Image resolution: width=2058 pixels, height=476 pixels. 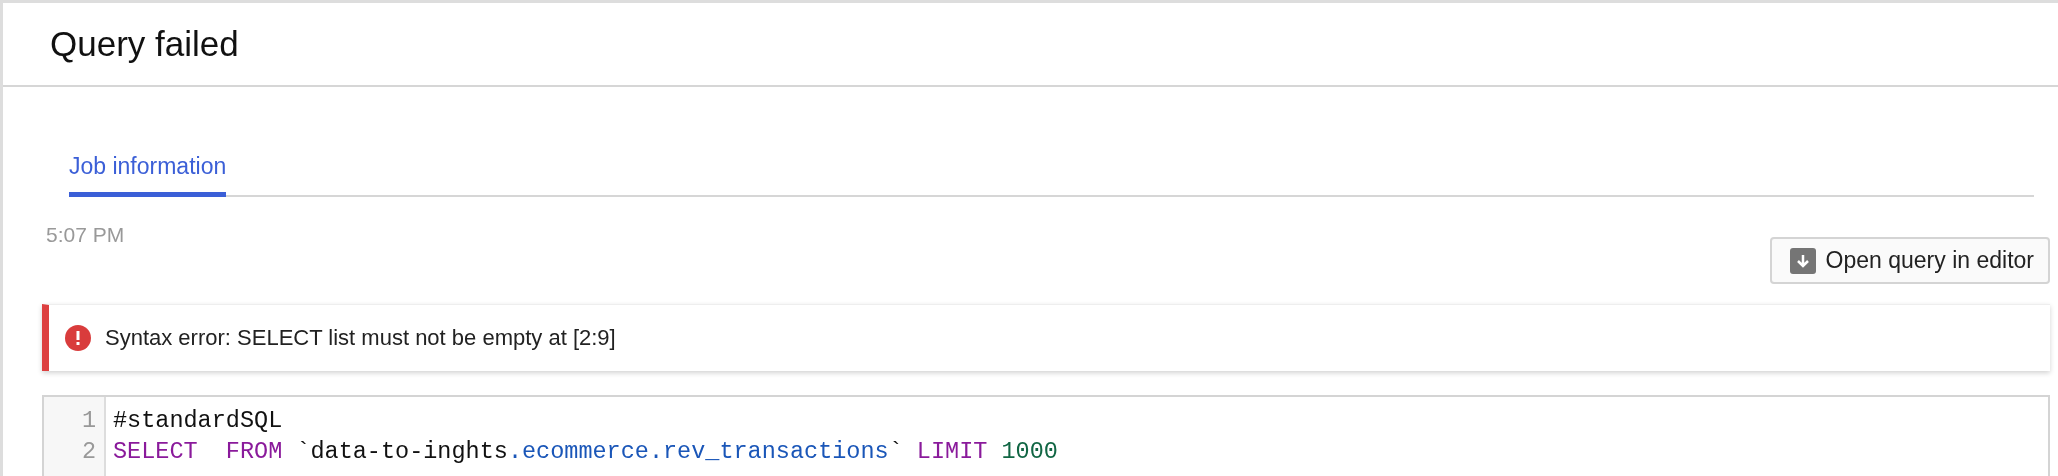 I want to click on error-message: Syntax error: SELECT list must not be empty at [2:9], so click(x=360, y=338).